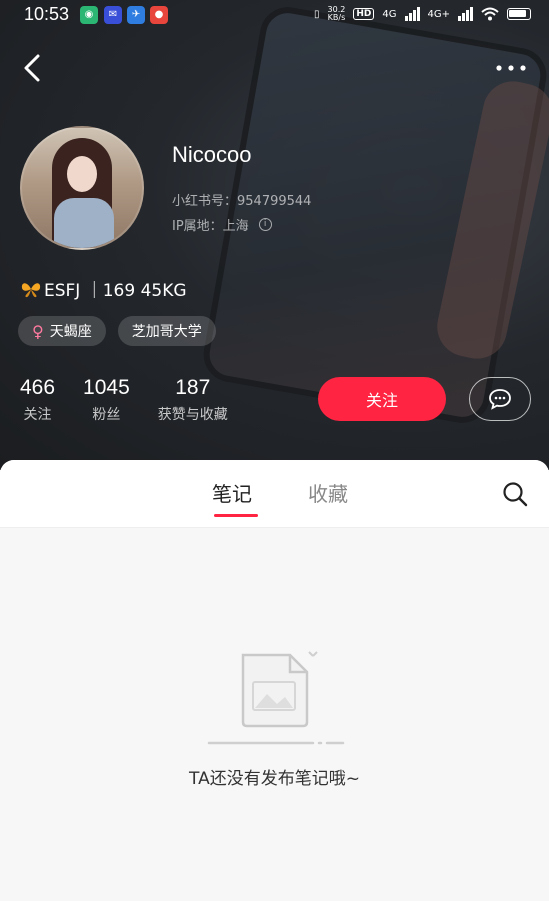 The height and width of the screenshot is (901, 549). I want to click on profile-stats: 466 关注 1045 粉丝 187 获赞与收藏, so click(138, 400).